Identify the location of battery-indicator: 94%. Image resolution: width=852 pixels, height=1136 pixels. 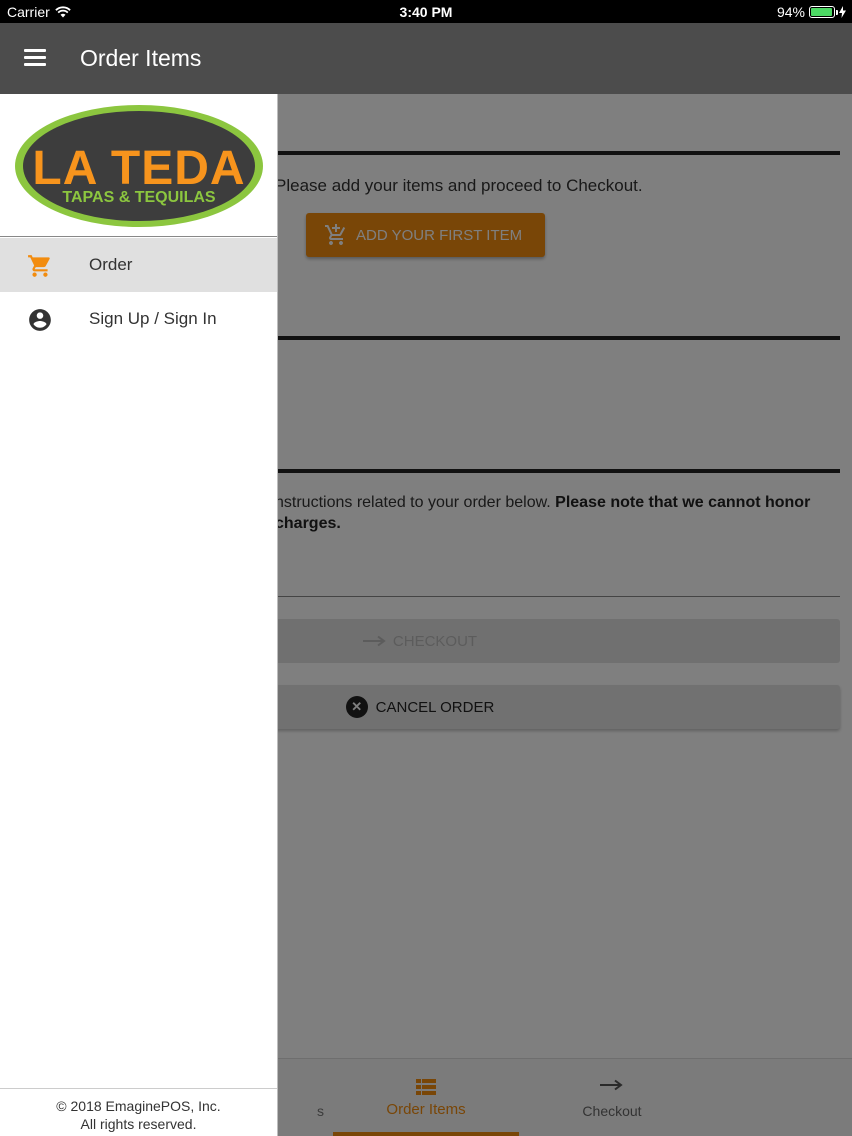
(811, 12).